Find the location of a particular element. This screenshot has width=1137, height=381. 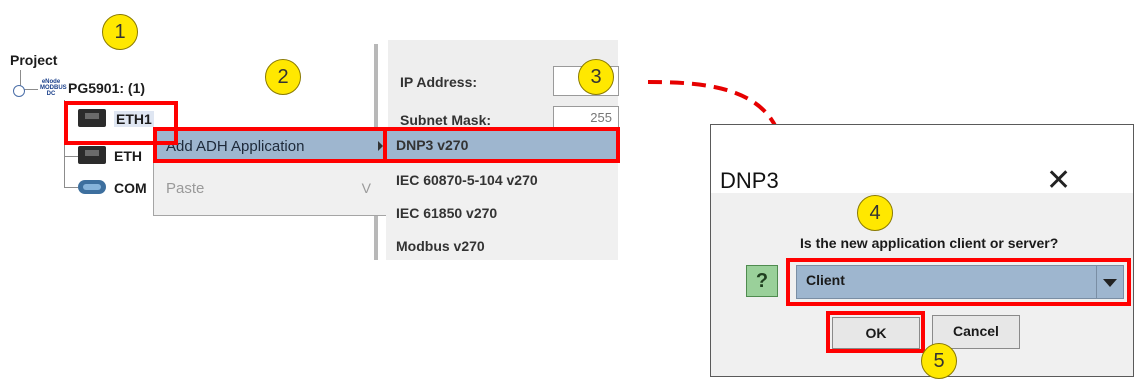

device-icon: eNode MODBUS DC is located at coordinates (53, 88).